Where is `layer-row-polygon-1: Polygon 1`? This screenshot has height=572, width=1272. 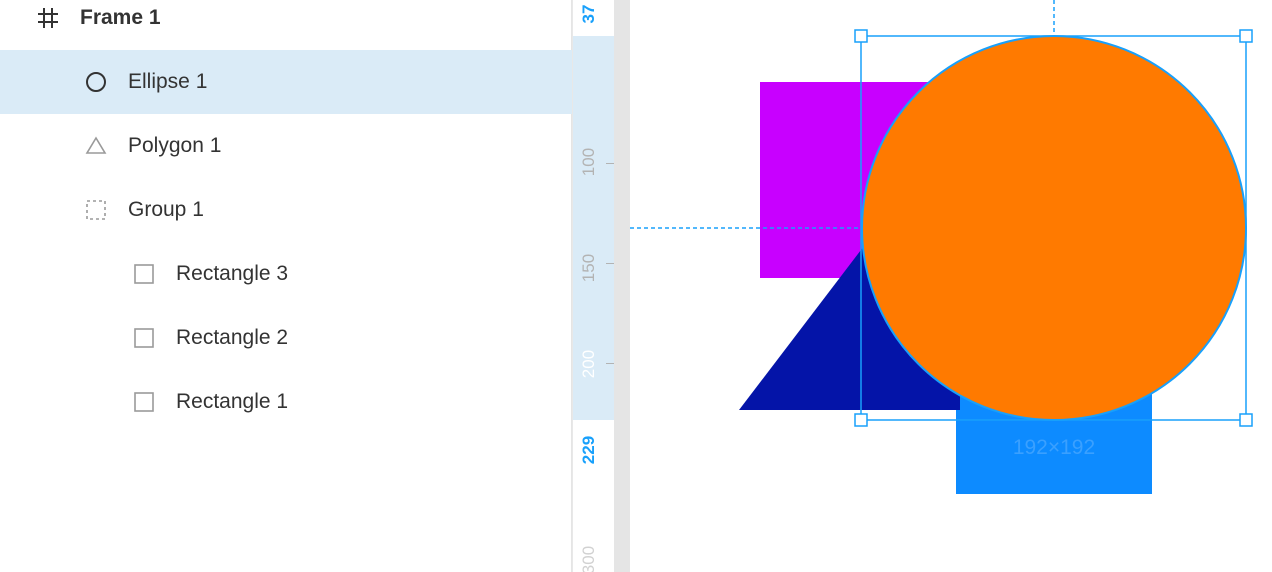 layer-row-polygon-1: Polygon 1 is located at coordinates (286, 146).